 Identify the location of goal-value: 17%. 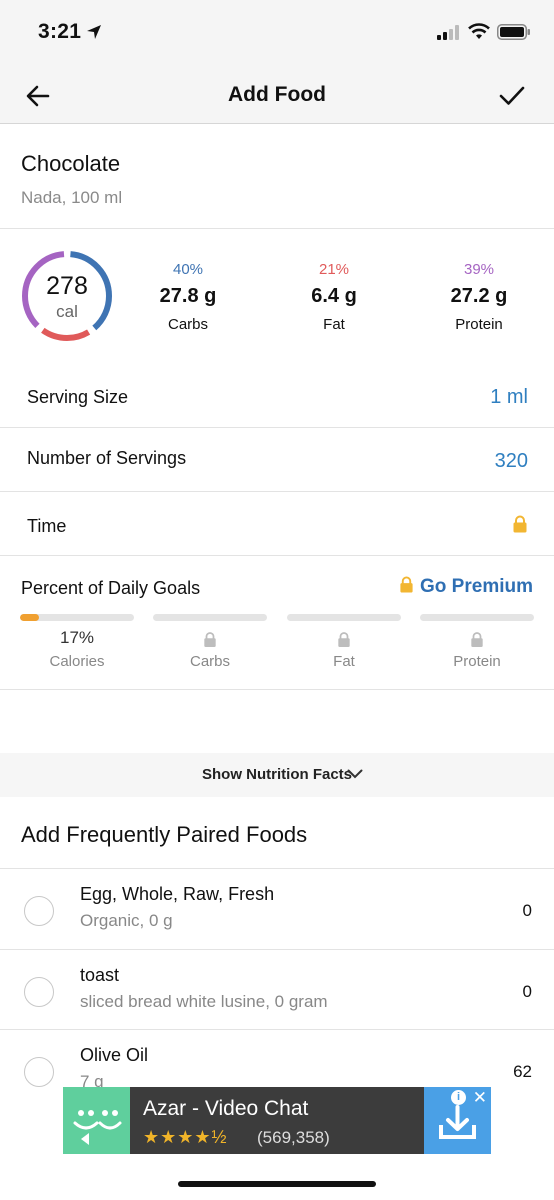
(77, 637).